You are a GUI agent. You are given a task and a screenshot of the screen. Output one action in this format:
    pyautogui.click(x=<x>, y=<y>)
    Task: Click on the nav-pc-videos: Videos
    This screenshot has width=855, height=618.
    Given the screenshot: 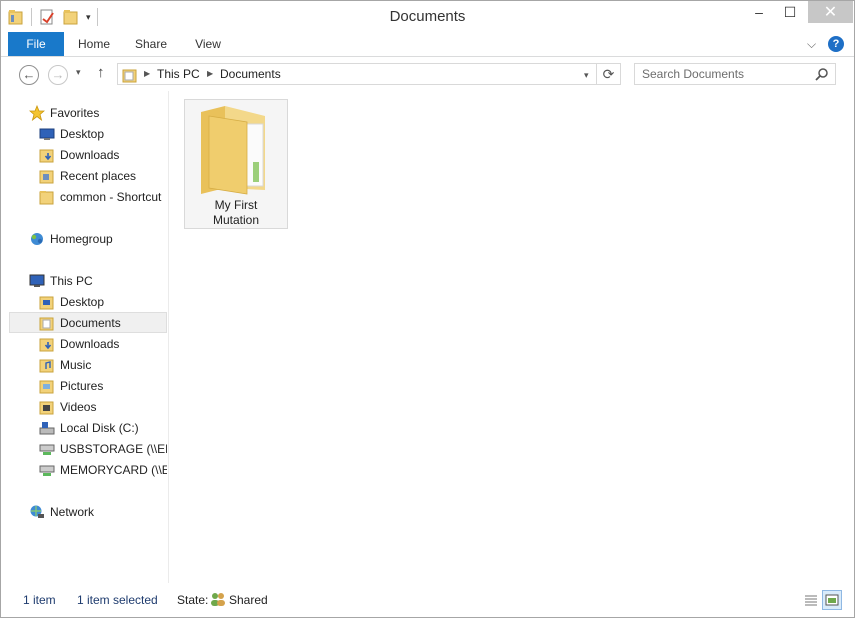 What is the action you would take?
    pyautogui.click(x=88, y=406)
    